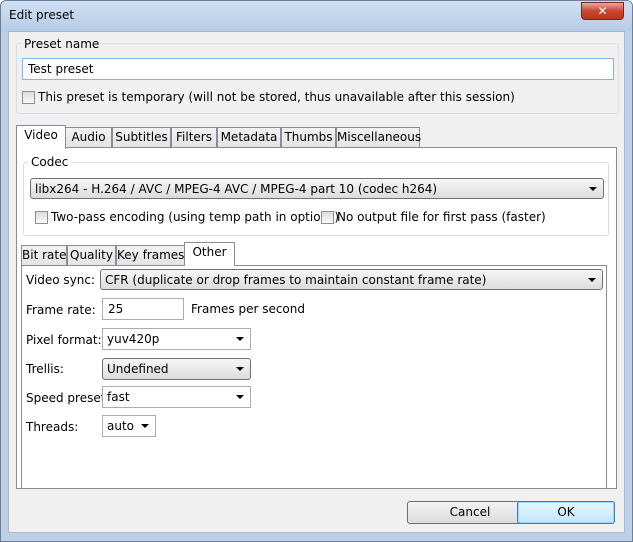 This screenshot has height=542, width=633. What do you see at coordinates (88, 137) in the screenshot?
I see `tab-audio: Audio` at bounding box center [88, 137].